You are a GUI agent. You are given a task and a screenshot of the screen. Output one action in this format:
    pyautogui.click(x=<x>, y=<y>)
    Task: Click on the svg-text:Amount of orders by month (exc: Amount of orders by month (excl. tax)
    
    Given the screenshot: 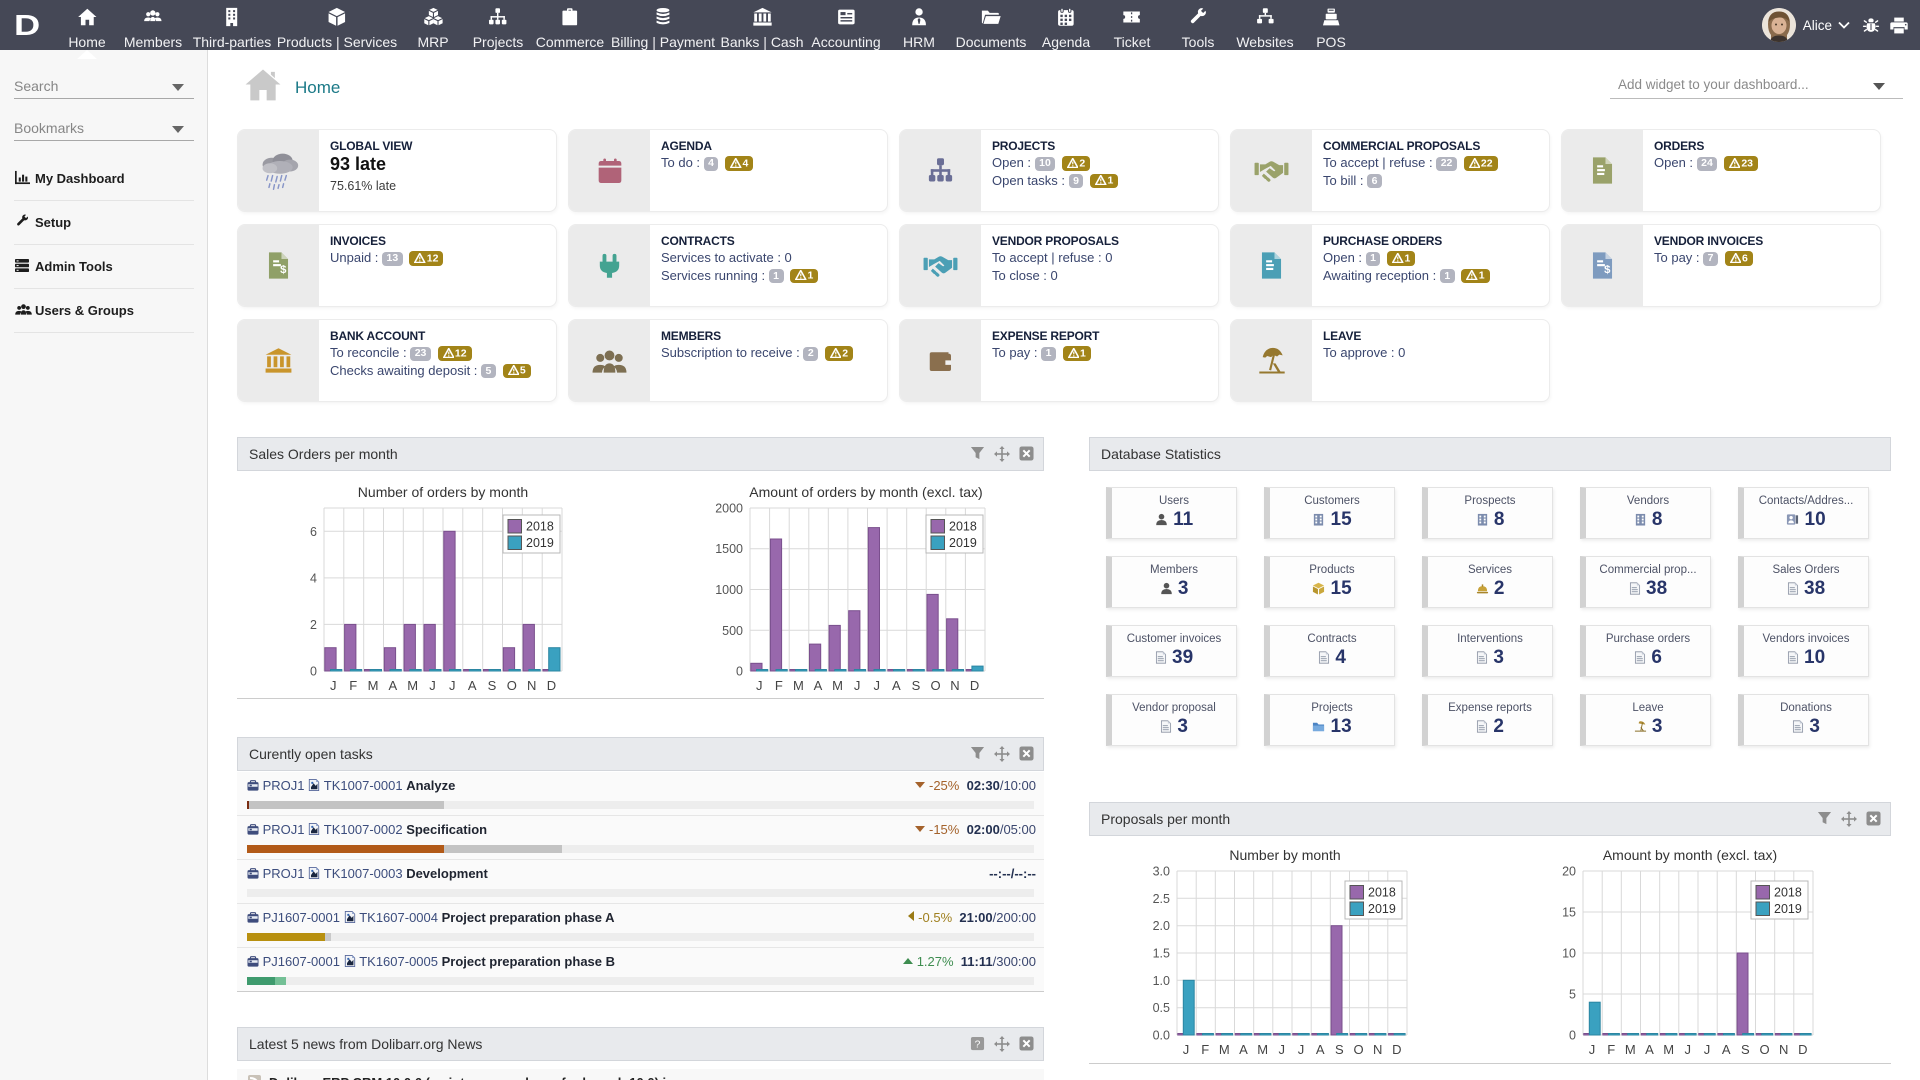 What is the action you would take?
    pyautogui.click(x=865, y=492)
    